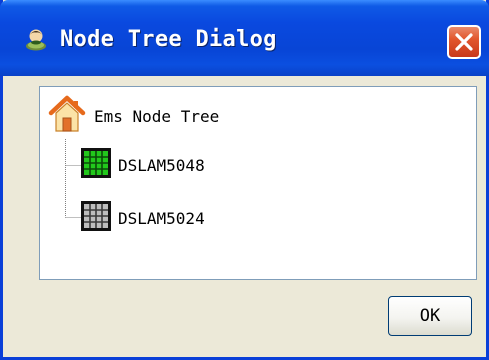 Image resolution: width=489 pixels, height=360 pixels. What do you see at coordinates (168, 39) in the screenshot?
I see `window-title: Node Tree Dialog` at bounding box center [168, 39].